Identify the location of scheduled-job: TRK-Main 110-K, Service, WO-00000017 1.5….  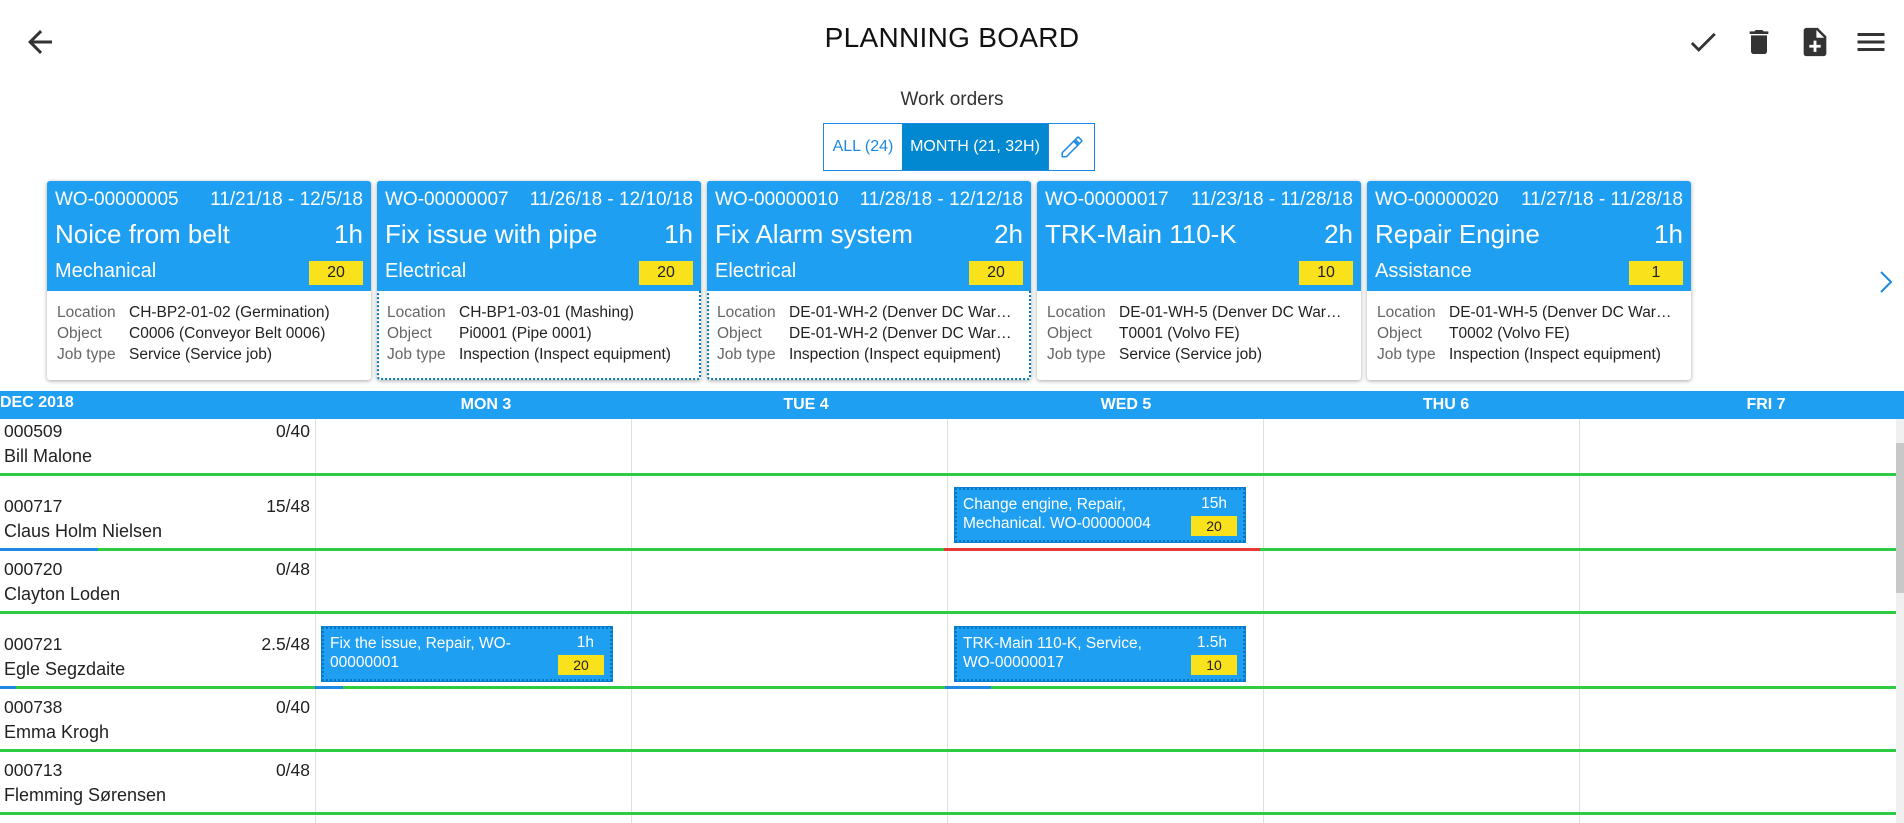
(1100, 654).